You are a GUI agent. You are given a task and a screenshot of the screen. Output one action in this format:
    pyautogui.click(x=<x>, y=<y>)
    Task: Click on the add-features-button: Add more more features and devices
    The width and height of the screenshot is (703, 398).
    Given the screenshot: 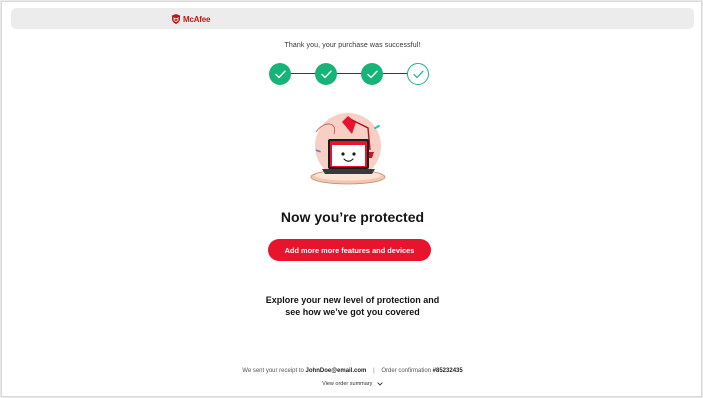 What is the action you would take?
    pyautogui.click(x=349, y=250)
    